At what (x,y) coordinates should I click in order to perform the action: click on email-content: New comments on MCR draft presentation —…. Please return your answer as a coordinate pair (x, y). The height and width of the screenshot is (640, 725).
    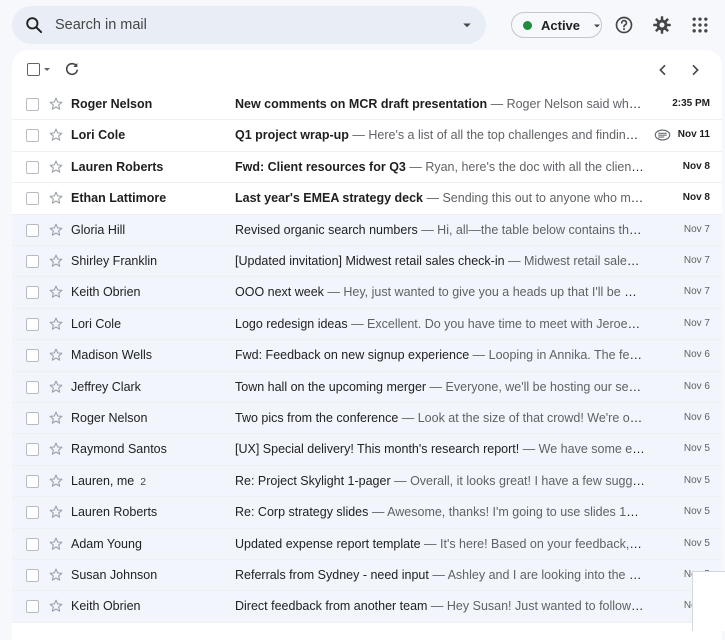
    Looking at the image, I should click on (440, 104).